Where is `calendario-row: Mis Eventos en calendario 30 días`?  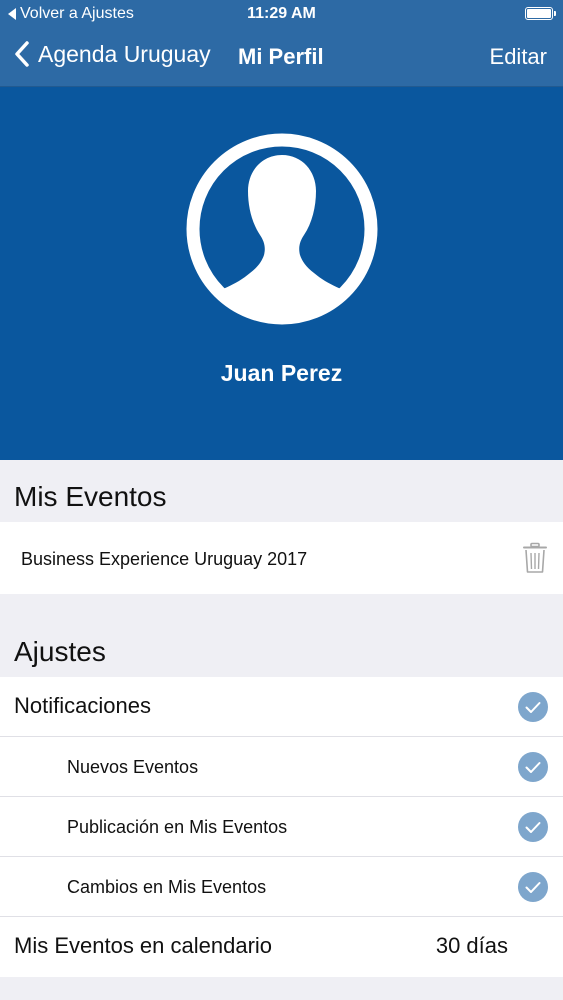
calendario-row: Mis Eventos en calendario 30 días is located at coordinates (281, 947).